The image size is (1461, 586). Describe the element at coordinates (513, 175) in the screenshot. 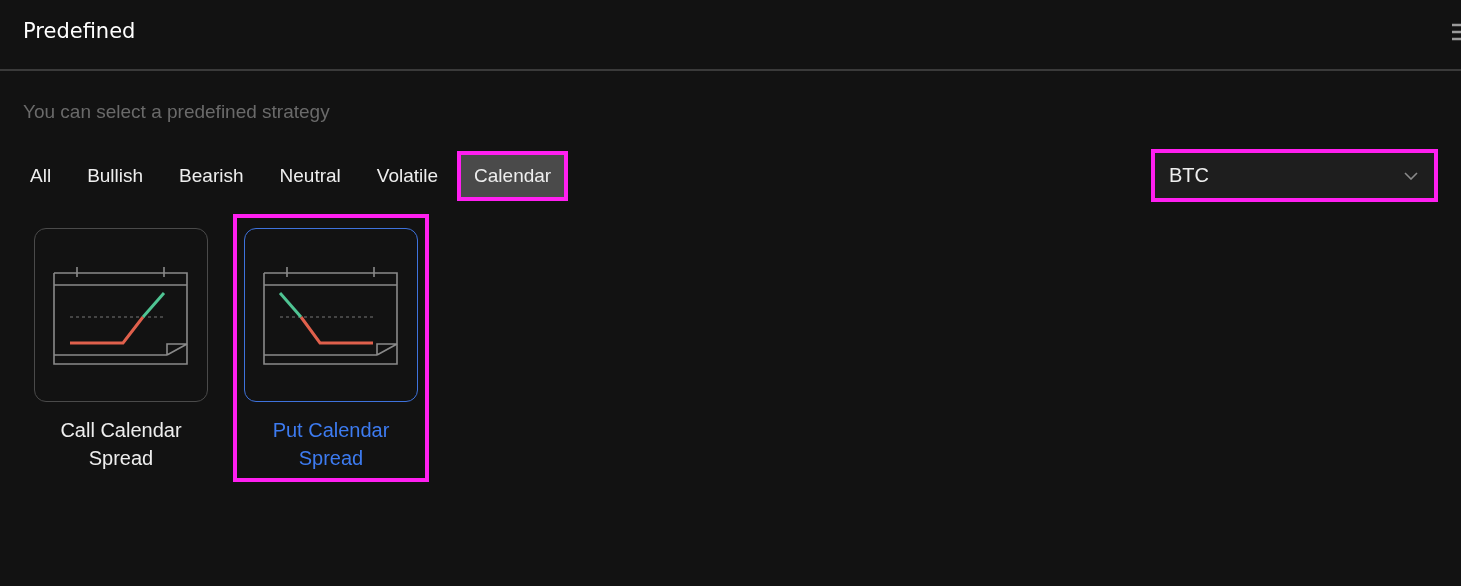

I see `filter-tab: Calendar` at that location.